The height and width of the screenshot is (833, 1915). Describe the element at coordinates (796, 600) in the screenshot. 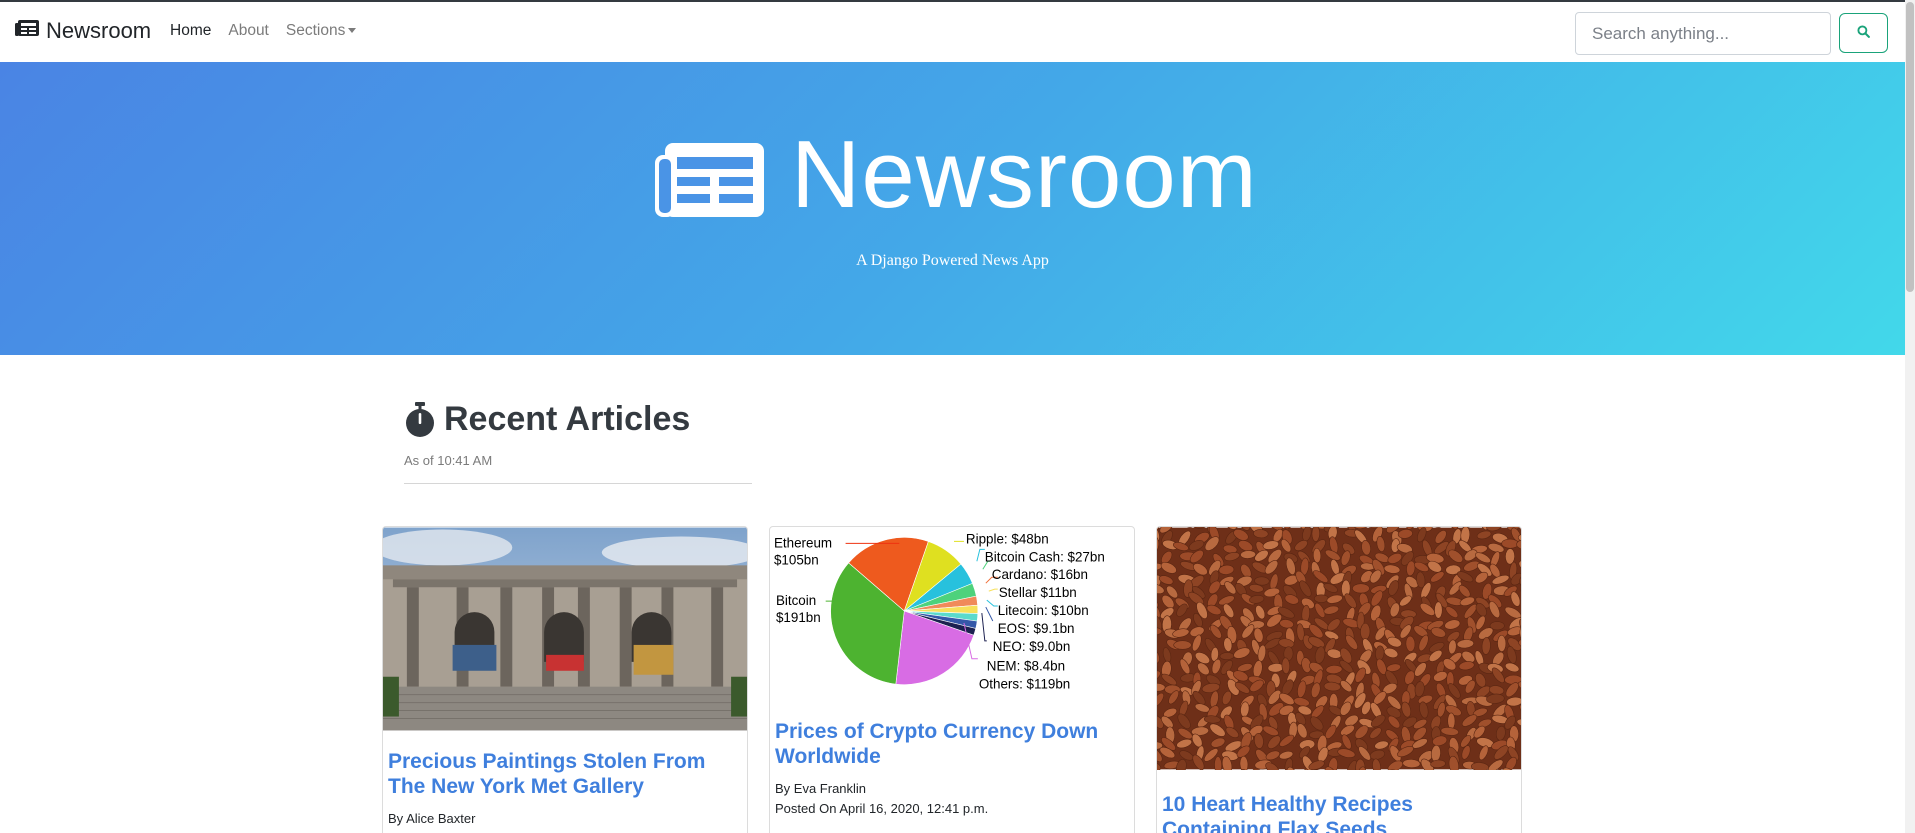

I see `pie-label-bitcoin: Bitcoin` at that location.